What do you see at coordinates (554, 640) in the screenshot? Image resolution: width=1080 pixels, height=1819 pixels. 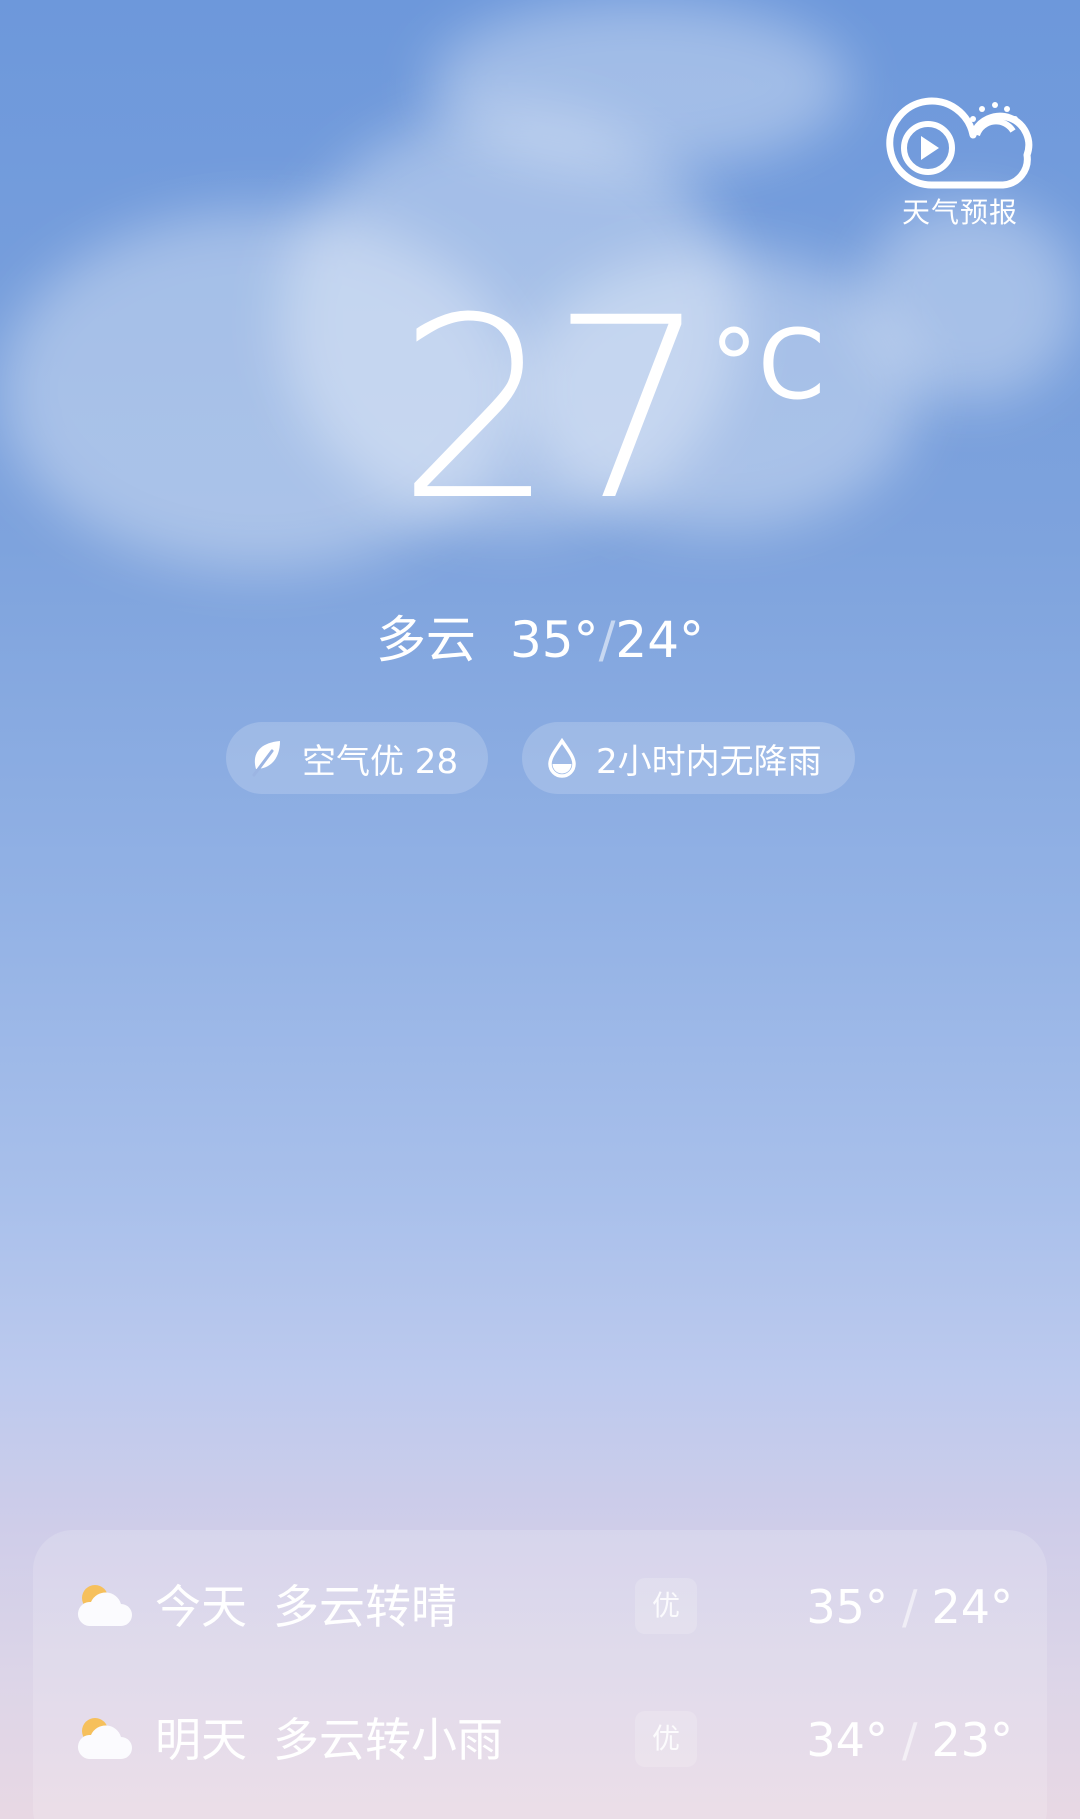 I see `high-temperature: 35°` at bounding box center [554, 640].